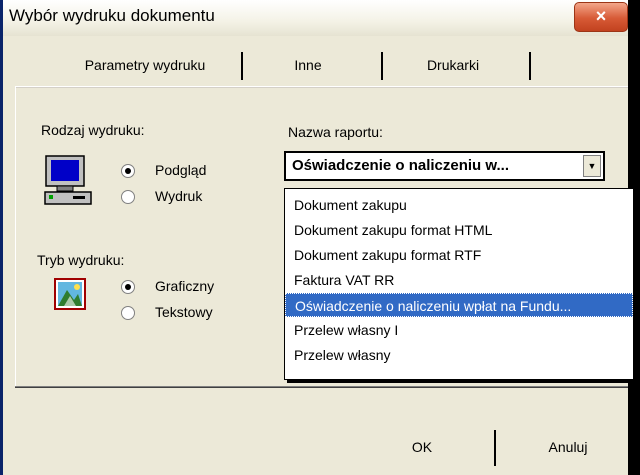 The image size is (640, 475). I want to click on title-bar: Wybór wydruku dokumentu ×, so click(315, 18).